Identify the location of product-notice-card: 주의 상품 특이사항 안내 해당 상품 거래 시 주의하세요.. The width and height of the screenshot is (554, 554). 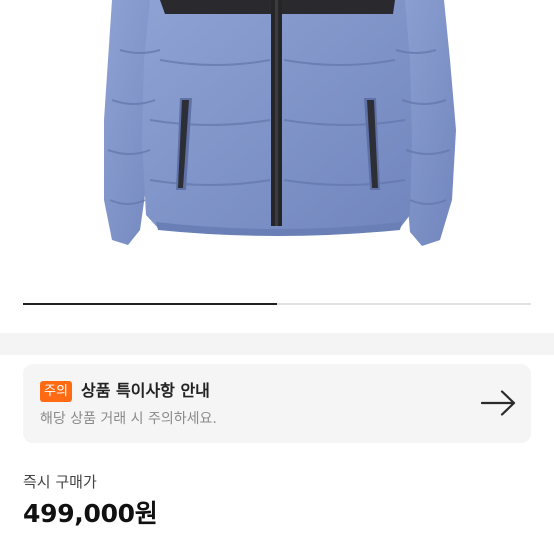
(277, 403).